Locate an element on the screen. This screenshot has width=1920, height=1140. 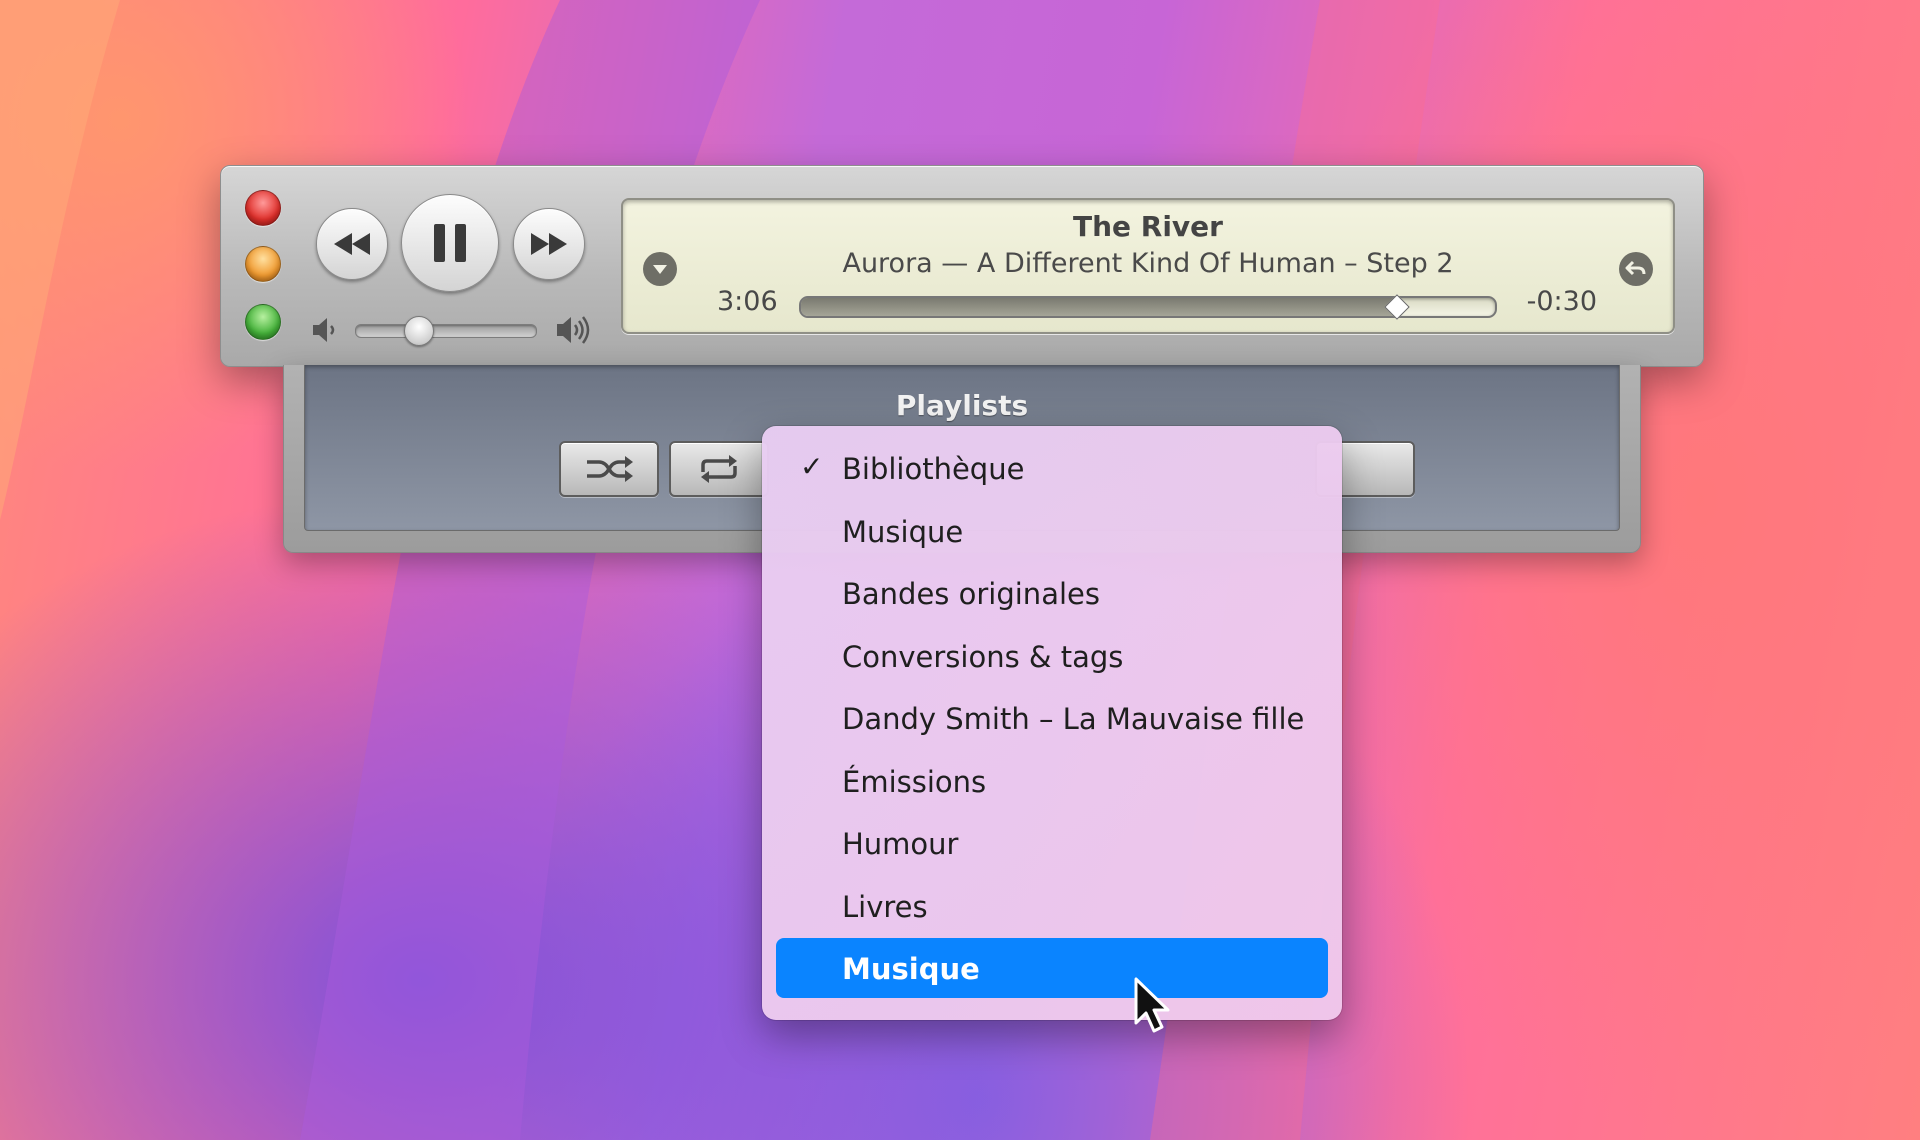
menu-item-label: Bibliothèque is located at coordinates (933, 469).